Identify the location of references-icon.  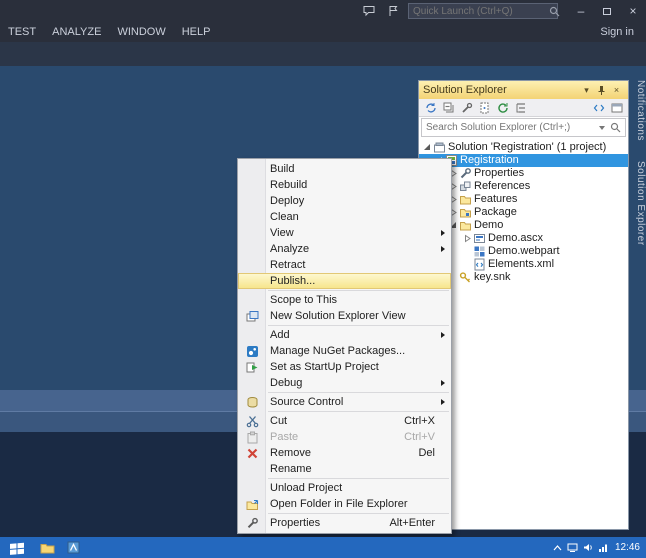
(465, 186).